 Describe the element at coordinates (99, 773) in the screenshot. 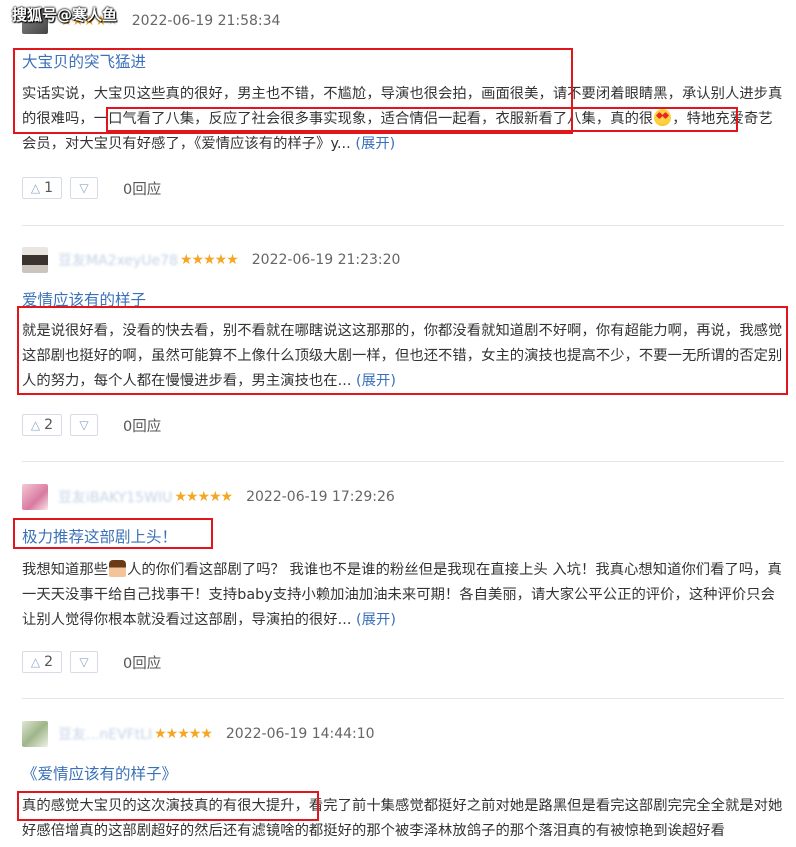

I see `review-title: 《爱情应该有的样子》` at that location.